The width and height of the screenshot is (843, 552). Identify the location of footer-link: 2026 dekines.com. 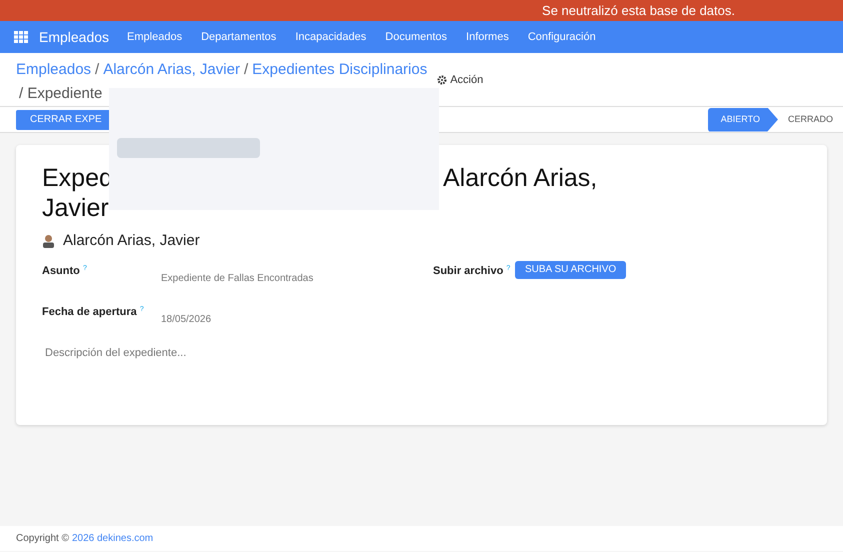
(113, 538).